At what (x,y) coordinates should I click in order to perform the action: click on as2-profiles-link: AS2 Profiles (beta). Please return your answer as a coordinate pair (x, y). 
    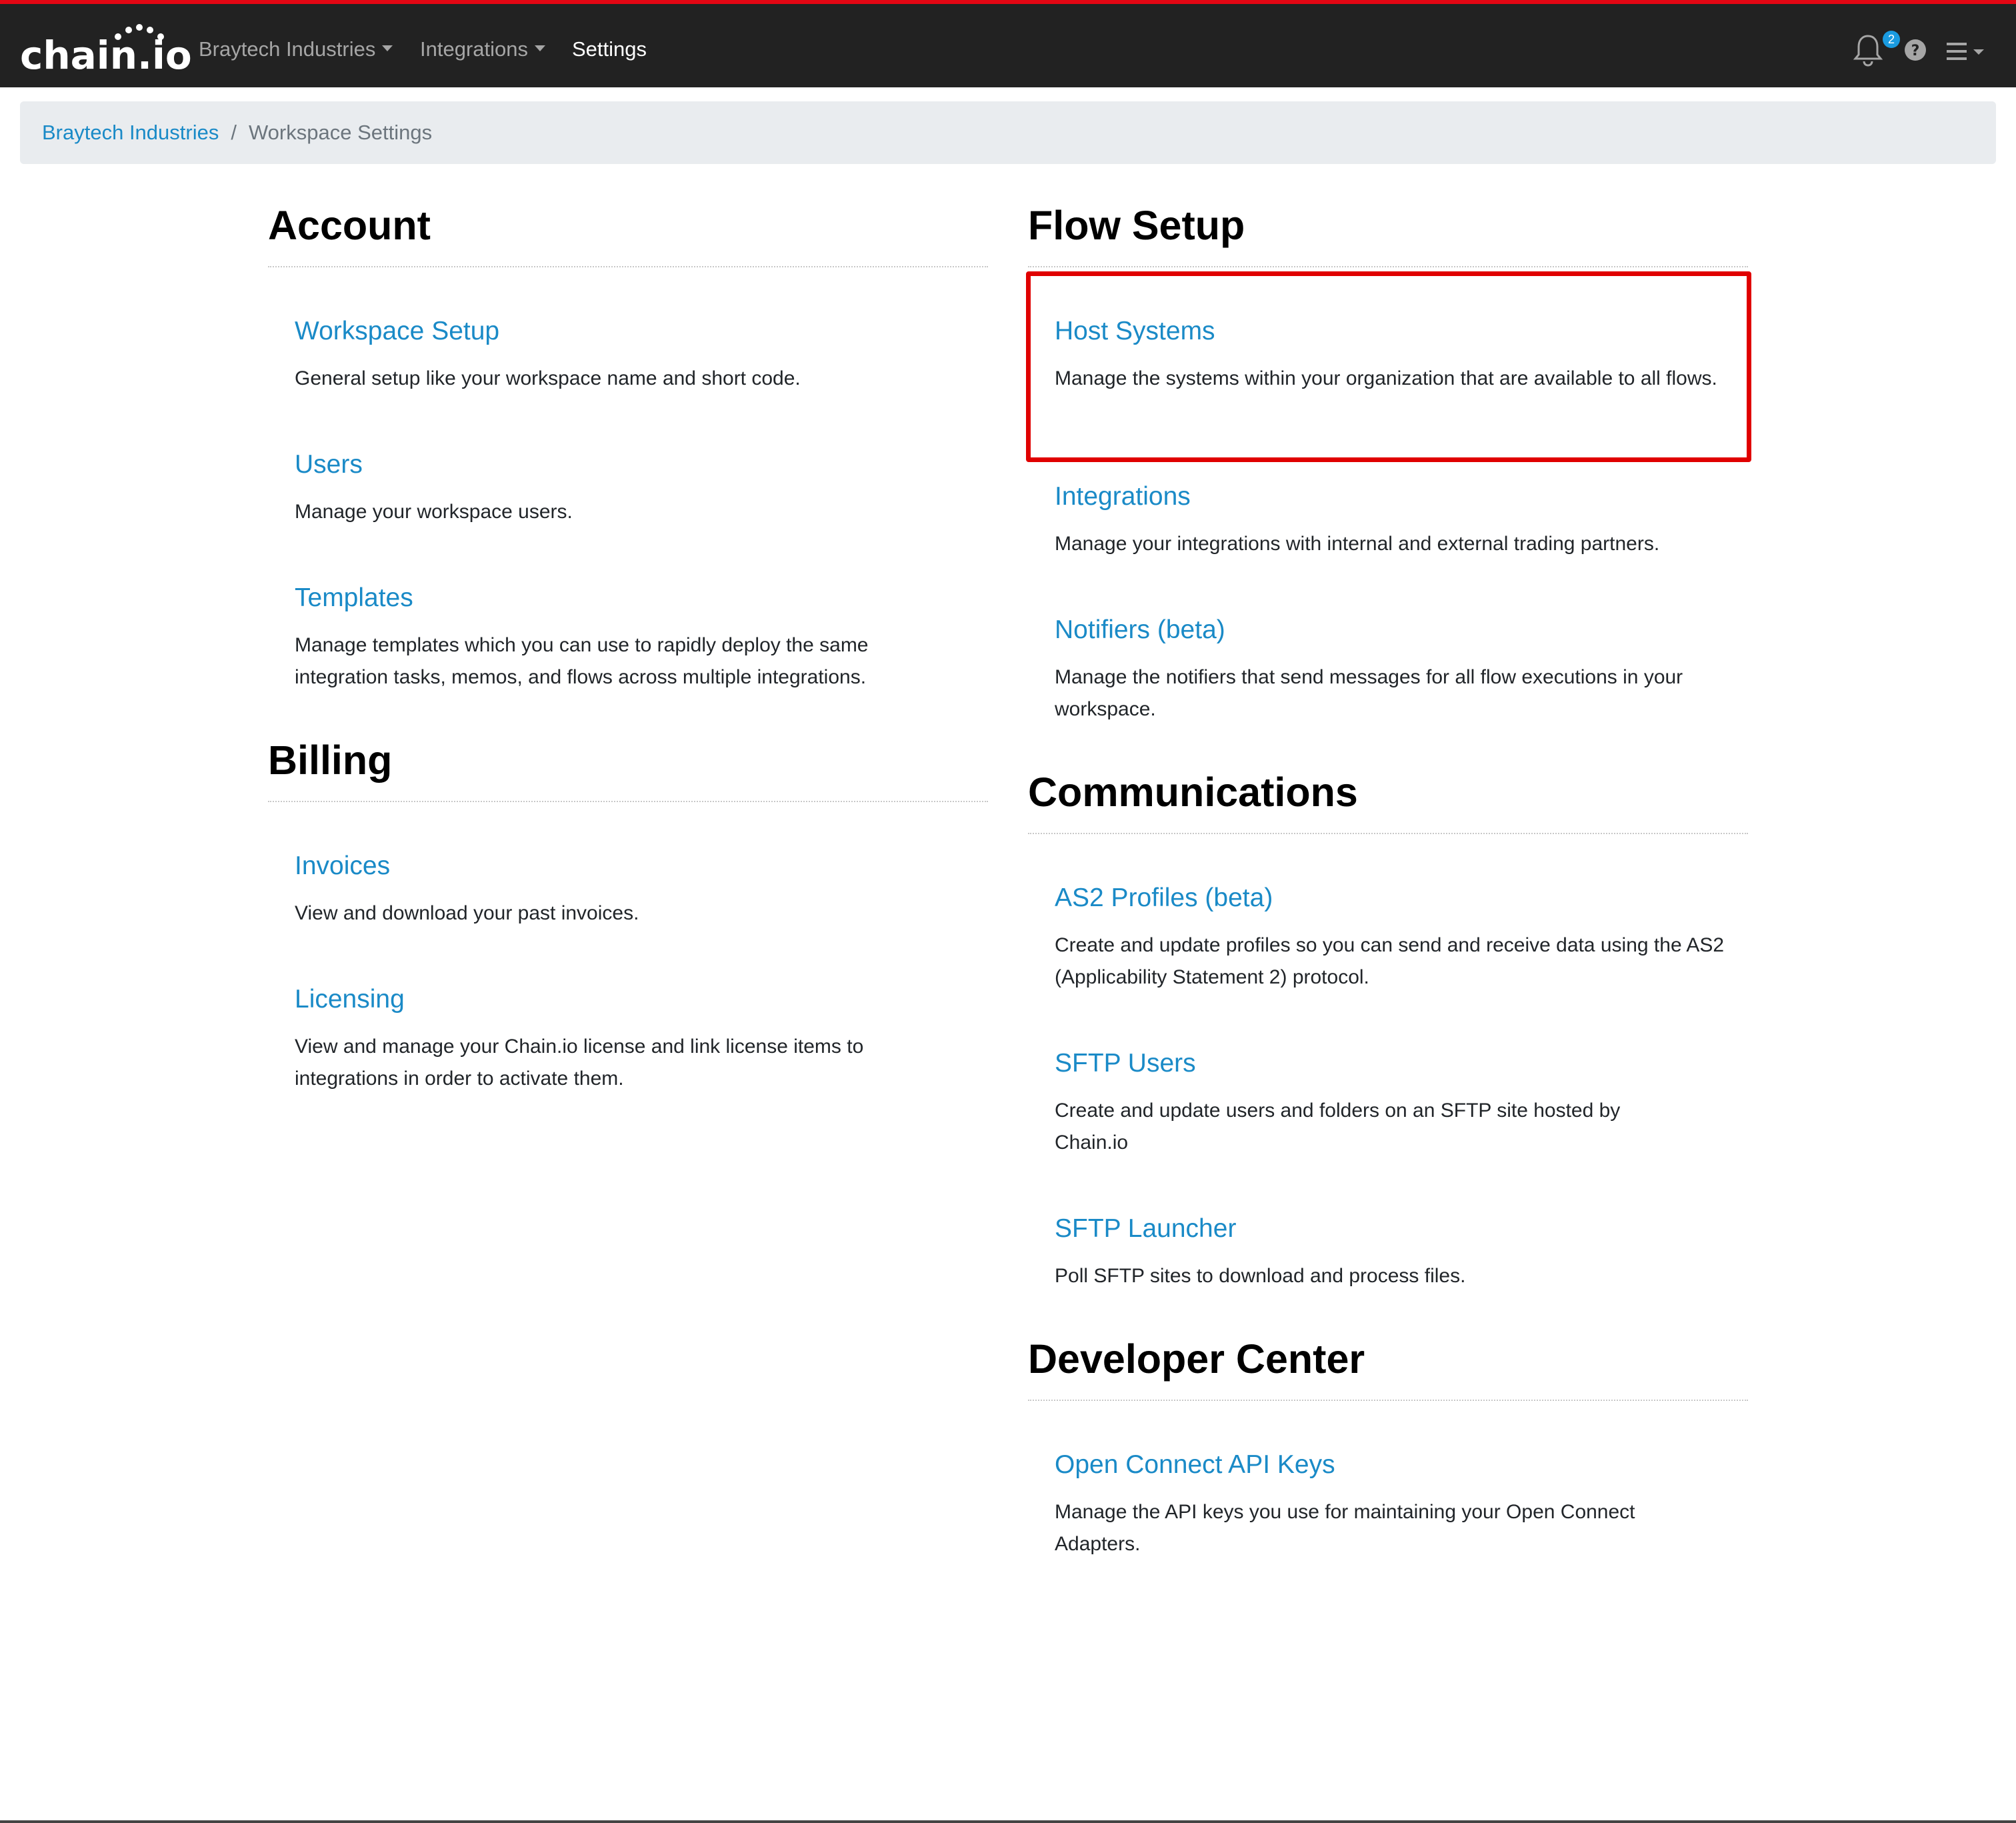
    Looking at the image, I should click on (1164, 898).